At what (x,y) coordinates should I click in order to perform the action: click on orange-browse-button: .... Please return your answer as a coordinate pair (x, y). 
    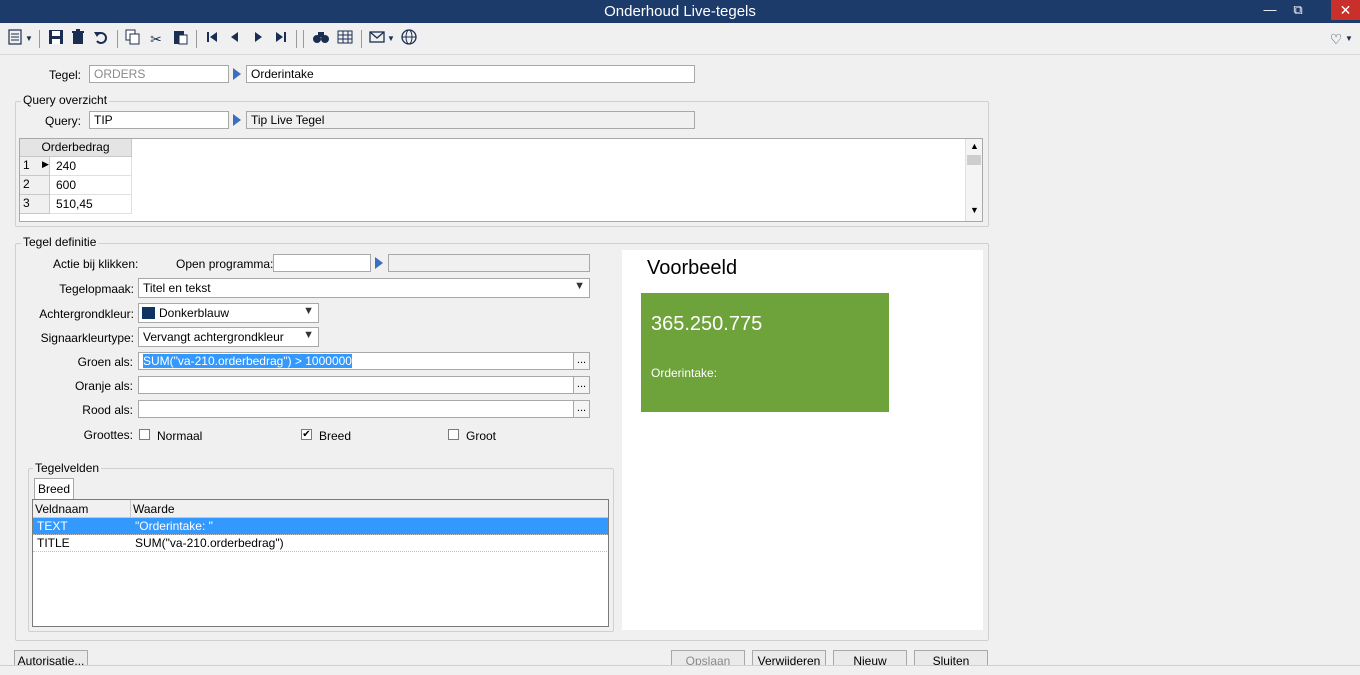
    Looking at the image, I should click on (581, 385).